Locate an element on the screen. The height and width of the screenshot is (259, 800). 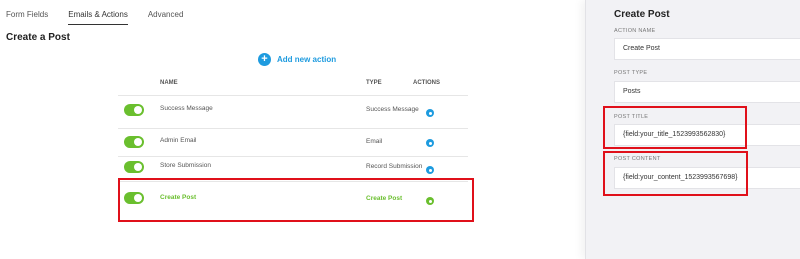
tab-form-fields: Form Fields is located at coordinates (27, 17).